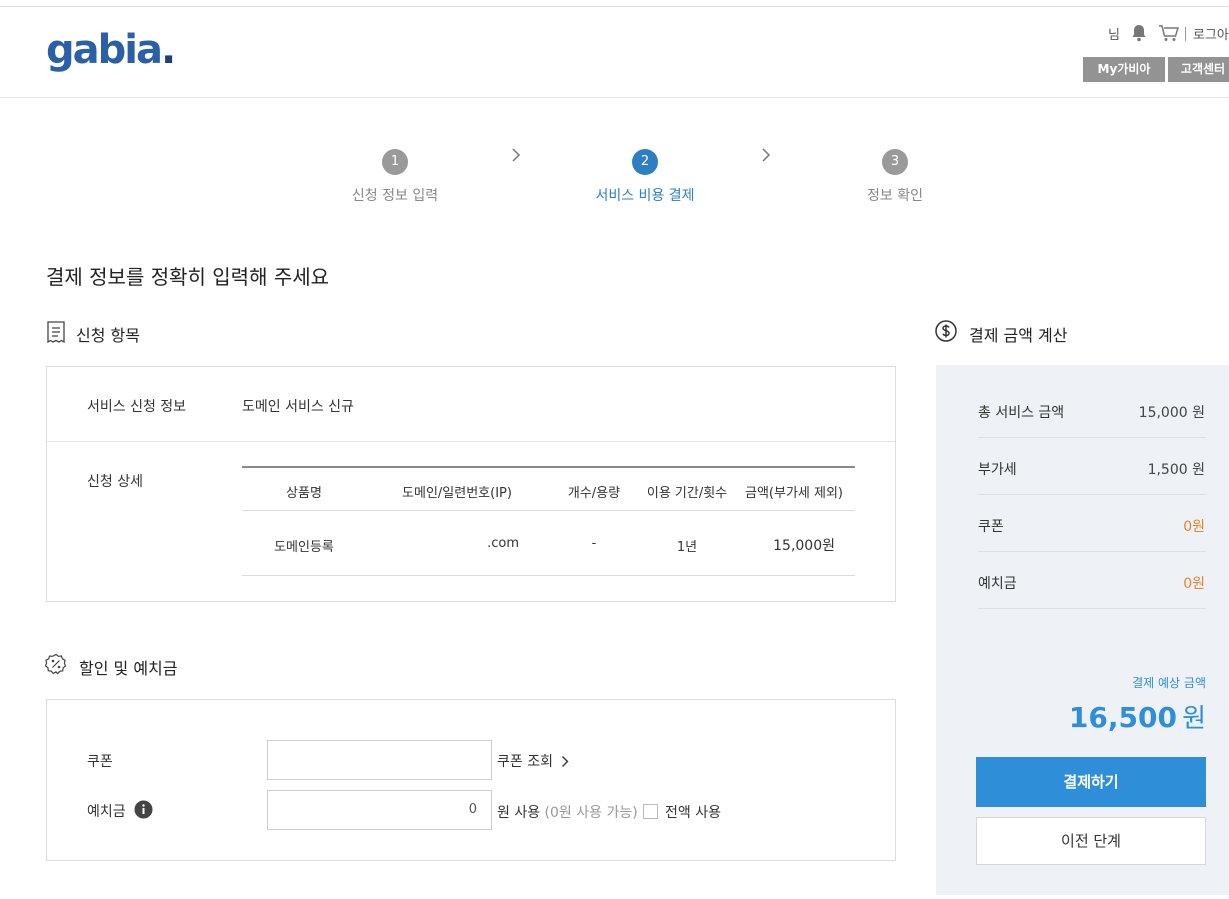 Image resolution: width=1229 pixels, height=899 pixels. What do you see at coordinates (128, 668) in the screenshot?
I see `discount-section-title: 할인 및 예치금` at bounding box center [128, 668].